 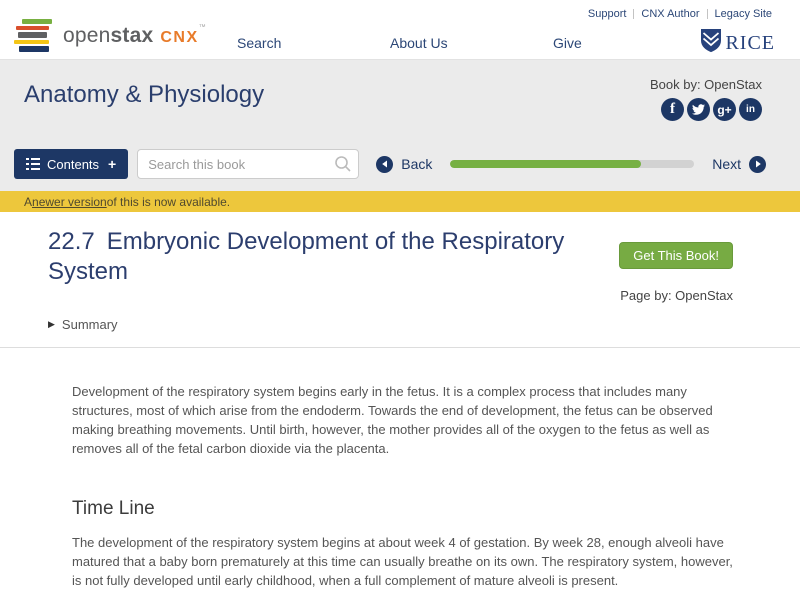 What do you see at coordinates (259, 43) in the screenshot?
I see `nav-link-search: Search` at bounding box center [259, 43].